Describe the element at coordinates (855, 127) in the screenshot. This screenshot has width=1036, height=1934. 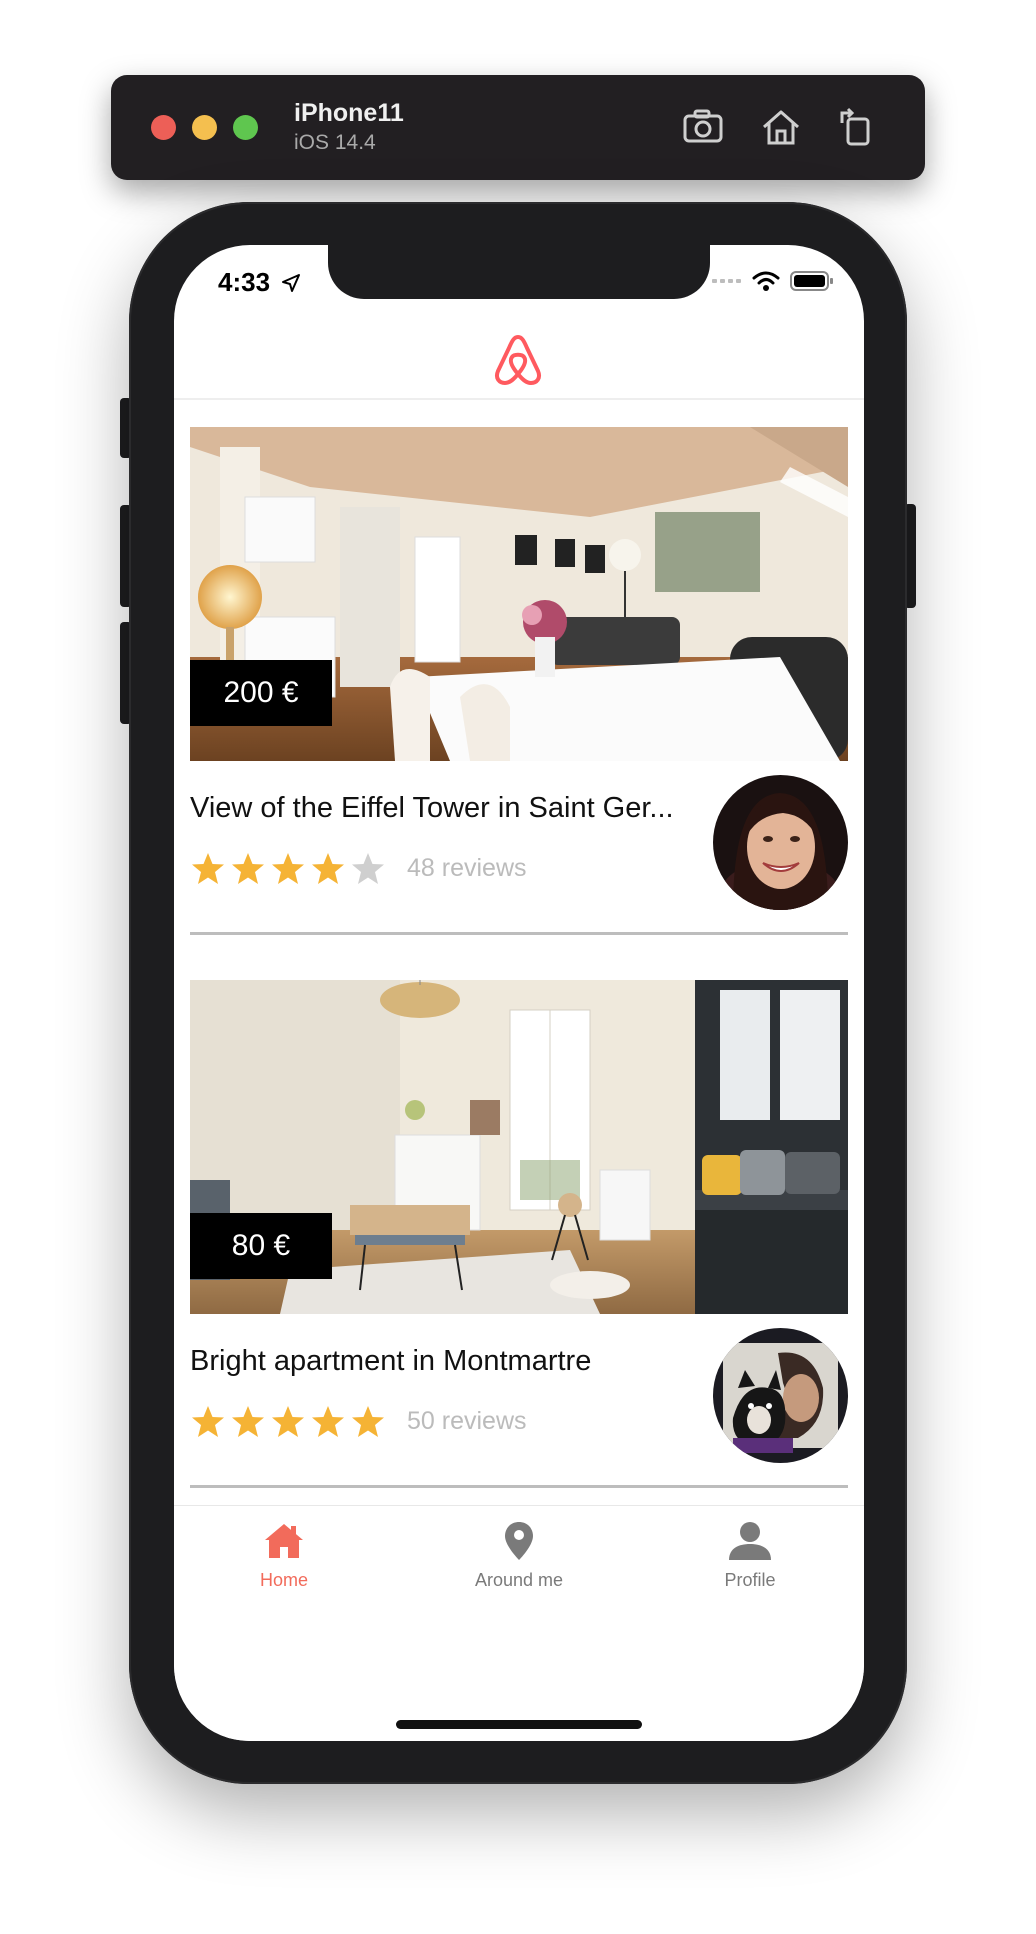
I see `rotate-device-icon` at that location.